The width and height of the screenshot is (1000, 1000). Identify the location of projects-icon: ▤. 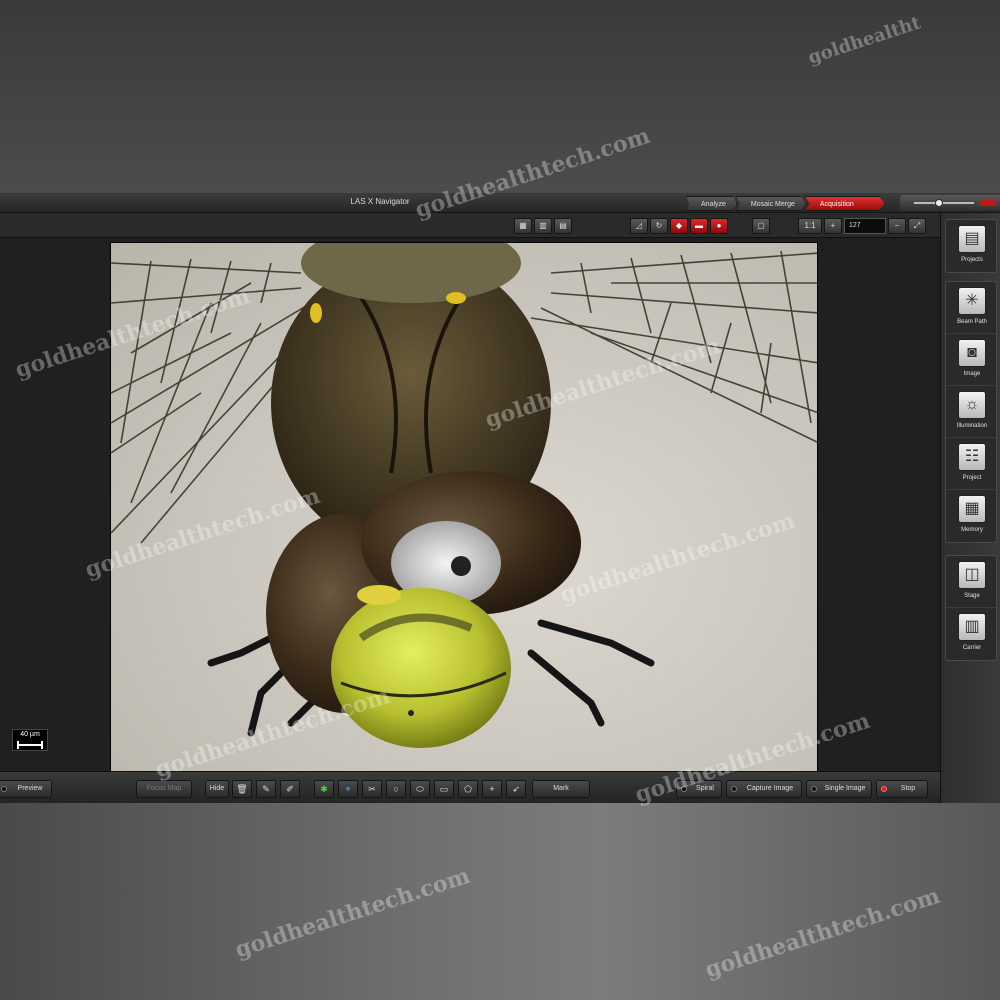
(972, 239).